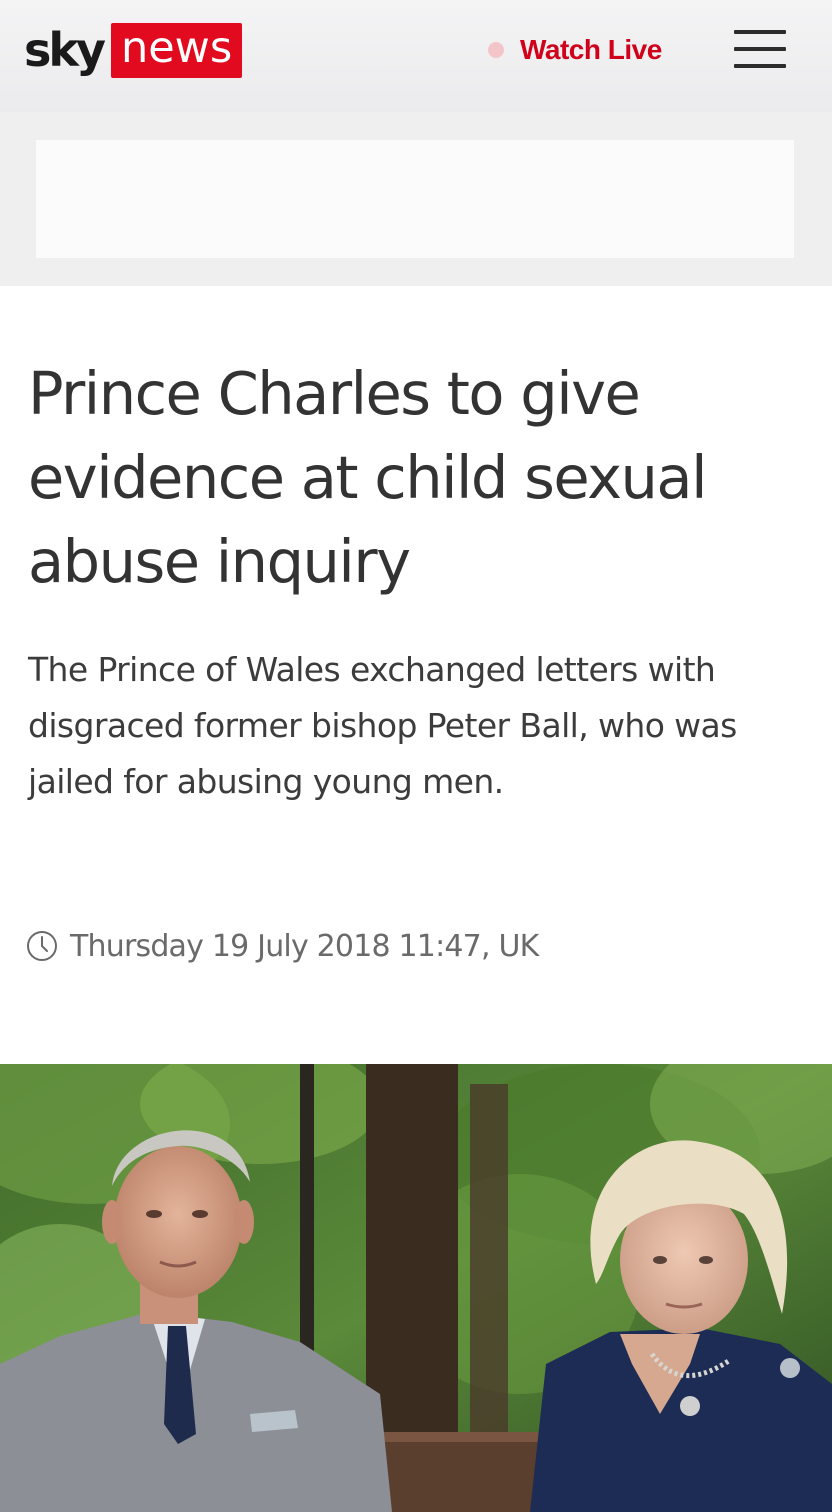  I want to click on article-dateline: Thursday 19 July 2018 11:47, UK, so click(282, 946).